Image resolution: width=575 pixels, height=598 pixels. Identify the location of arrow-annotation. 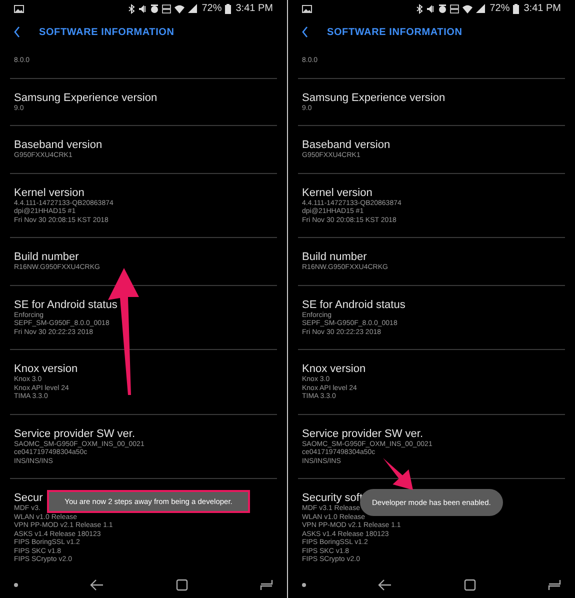
(398, 474).